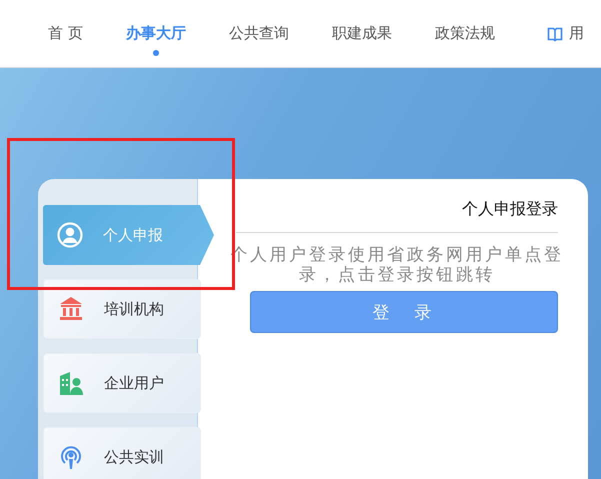  I want to click on nav-link: 用, so click(576, 33).